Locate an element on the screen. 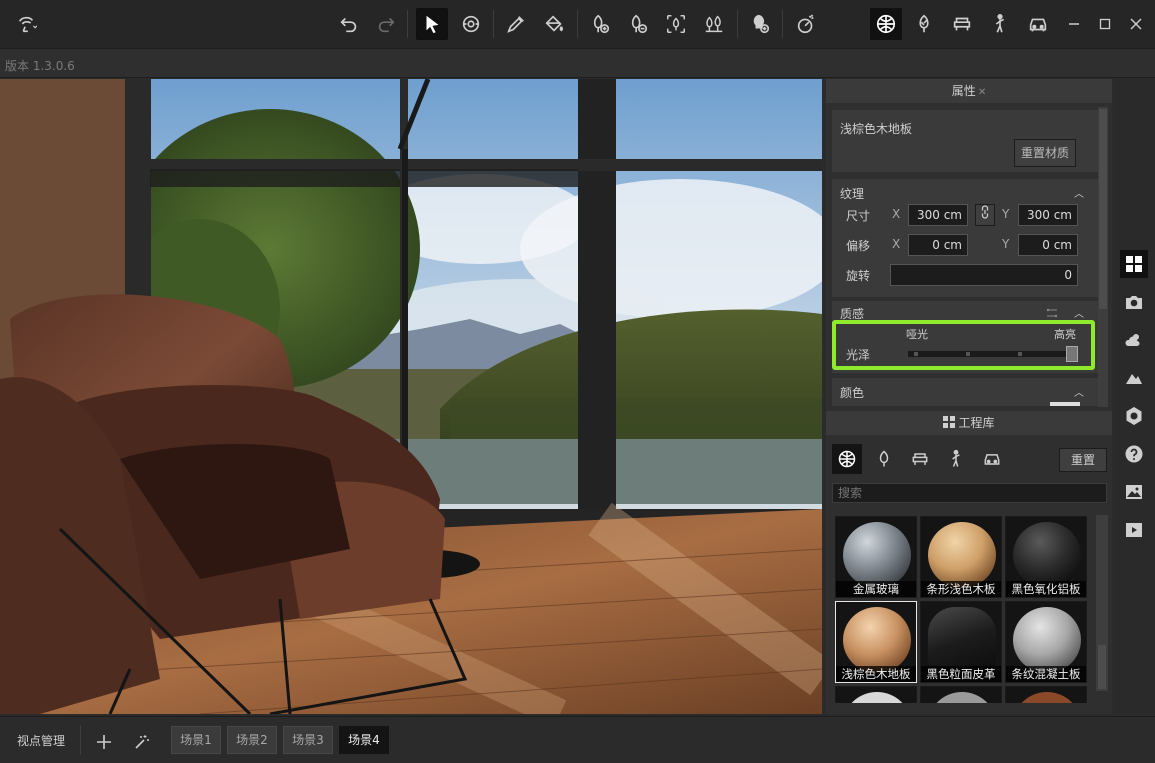 The width and height of the screenshot is (1155, 763). people-library-icon is located at coordinates (1000, 24).